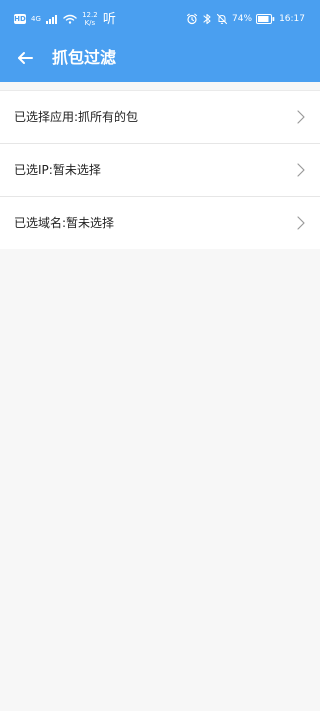 The width and height of the screenshot is (320, 711). Describe the element at coordinates (64, 223) in the screenshot. I see `selected-domain-label: 已选域名:暂未选择` at that location.